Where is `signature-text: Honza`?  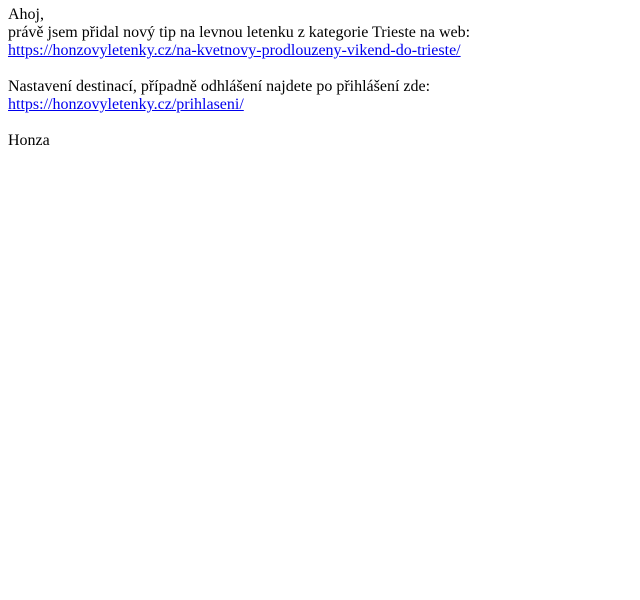 signature-text: Honza is located at coordinates (29, 140).